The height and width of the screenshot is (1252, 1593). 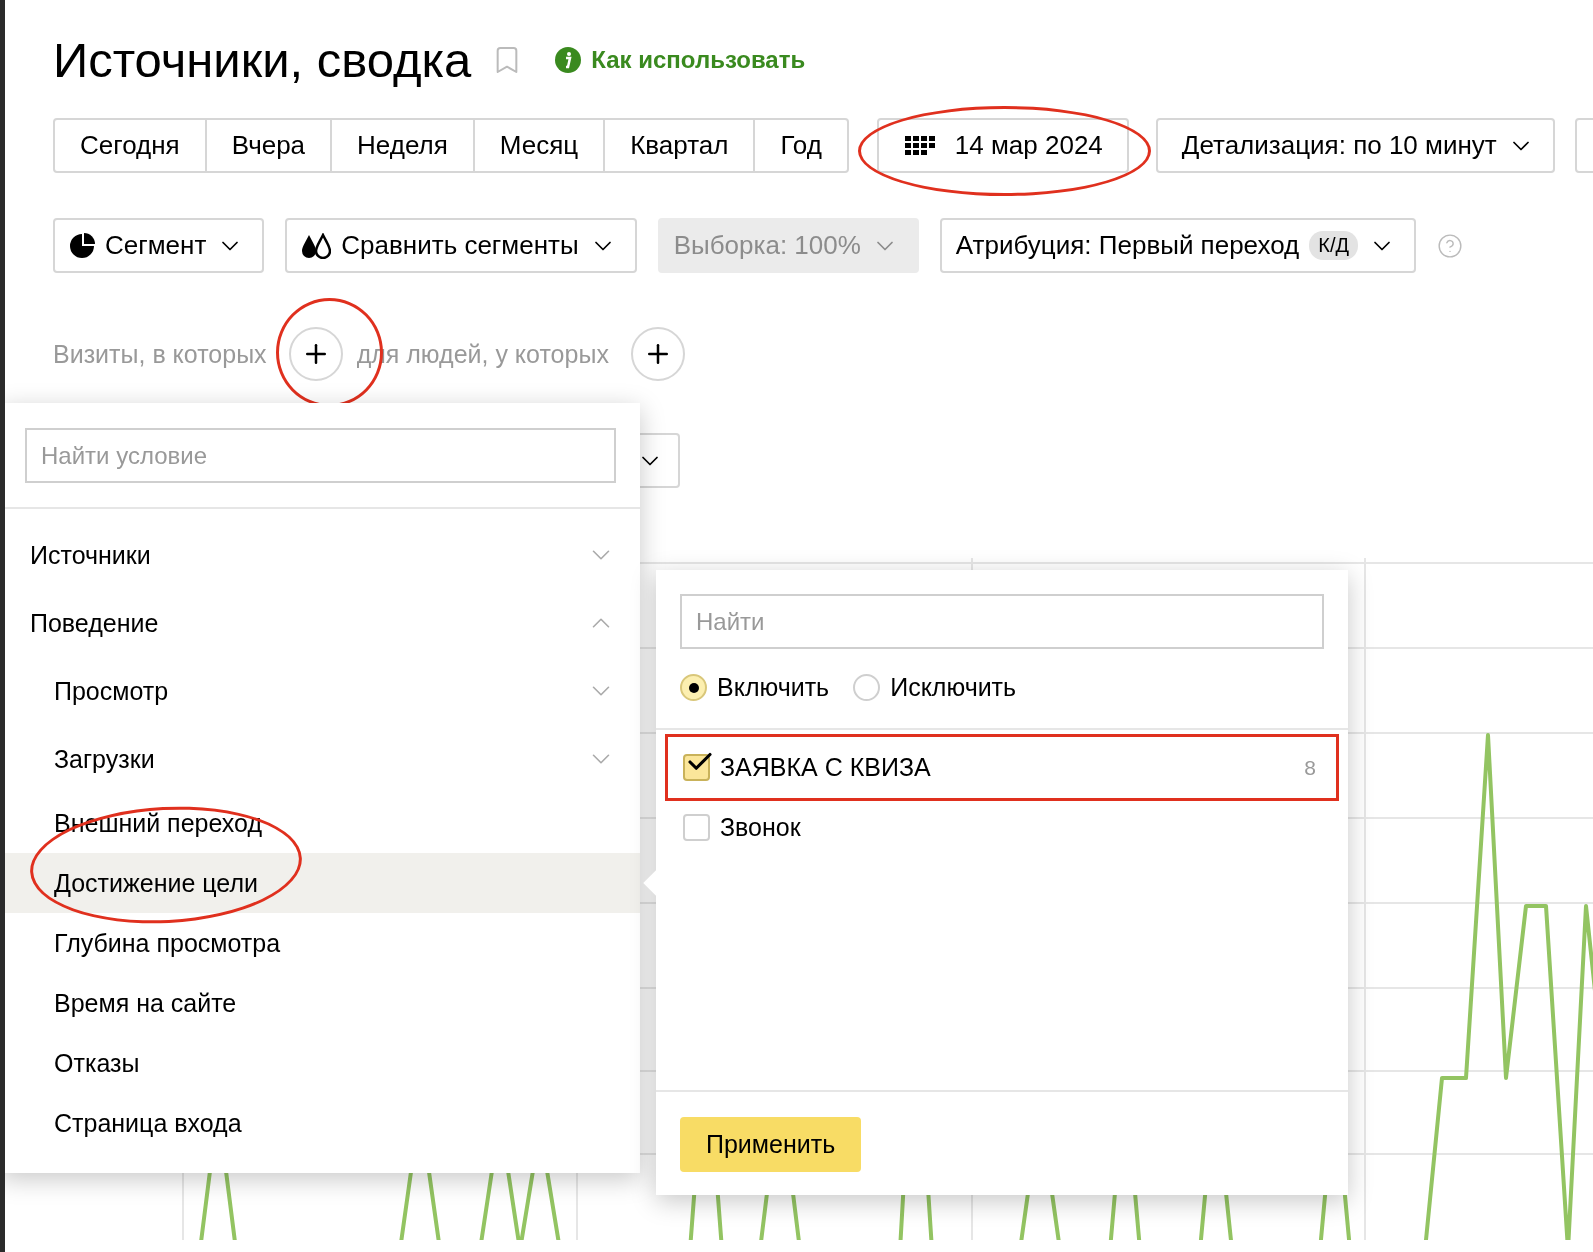 I want to click on help-icon, so click(x=1450, y=245).